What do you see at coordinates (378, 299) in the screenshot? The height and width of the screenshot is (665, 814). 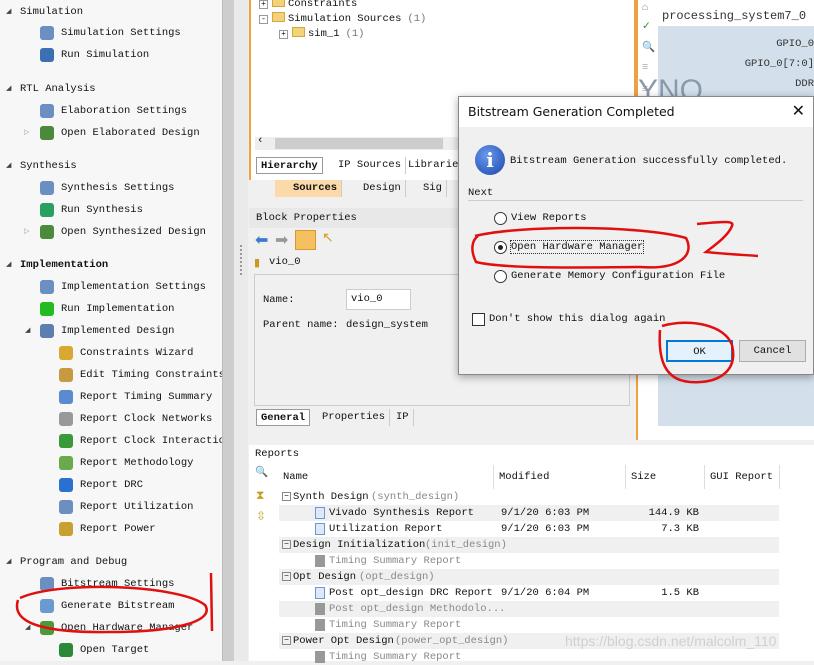 I see `name-input: vio_0` at bounding box center [378, 299].